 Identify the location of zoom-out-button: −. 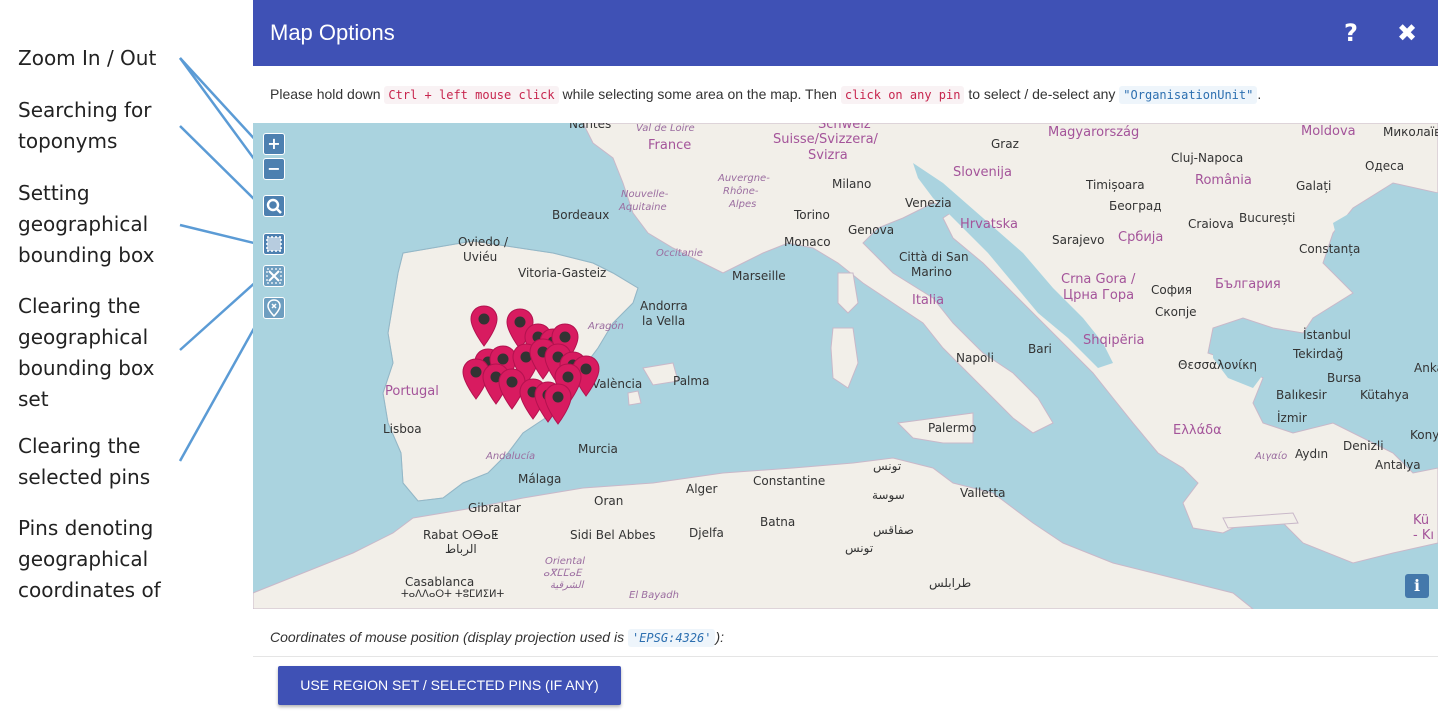
(274, 169).